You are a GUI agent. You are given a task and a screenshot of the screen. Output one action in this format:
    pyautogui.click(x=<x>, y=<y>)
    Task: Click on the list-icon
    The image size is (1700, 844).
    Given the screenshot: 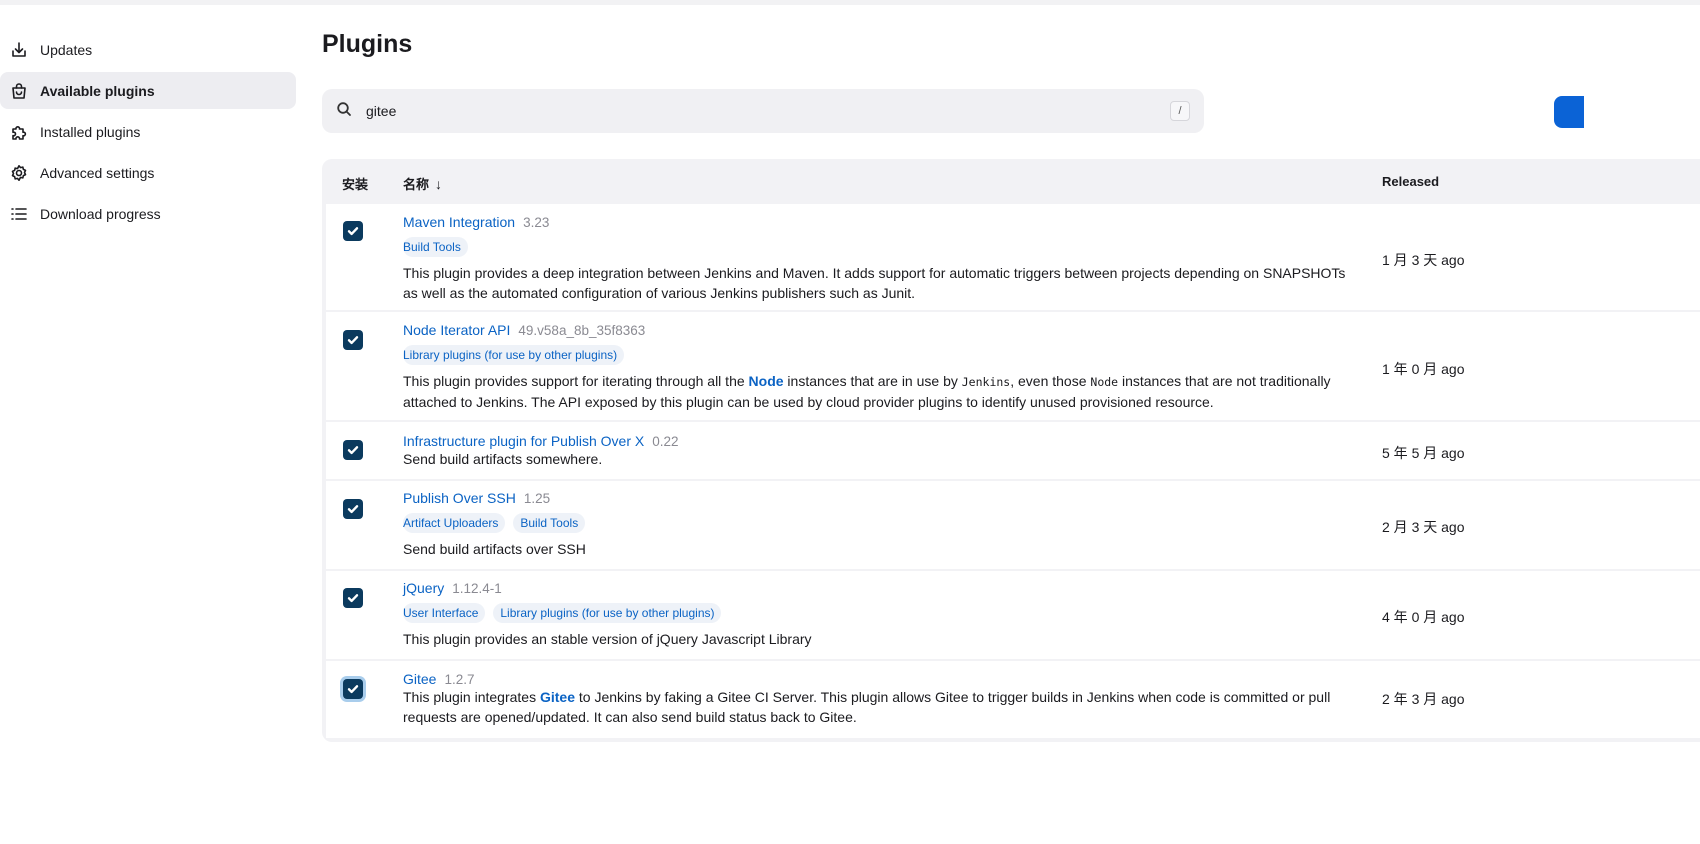 What is the action you would take?
    pyautogui.click(x=19, y=214)
    